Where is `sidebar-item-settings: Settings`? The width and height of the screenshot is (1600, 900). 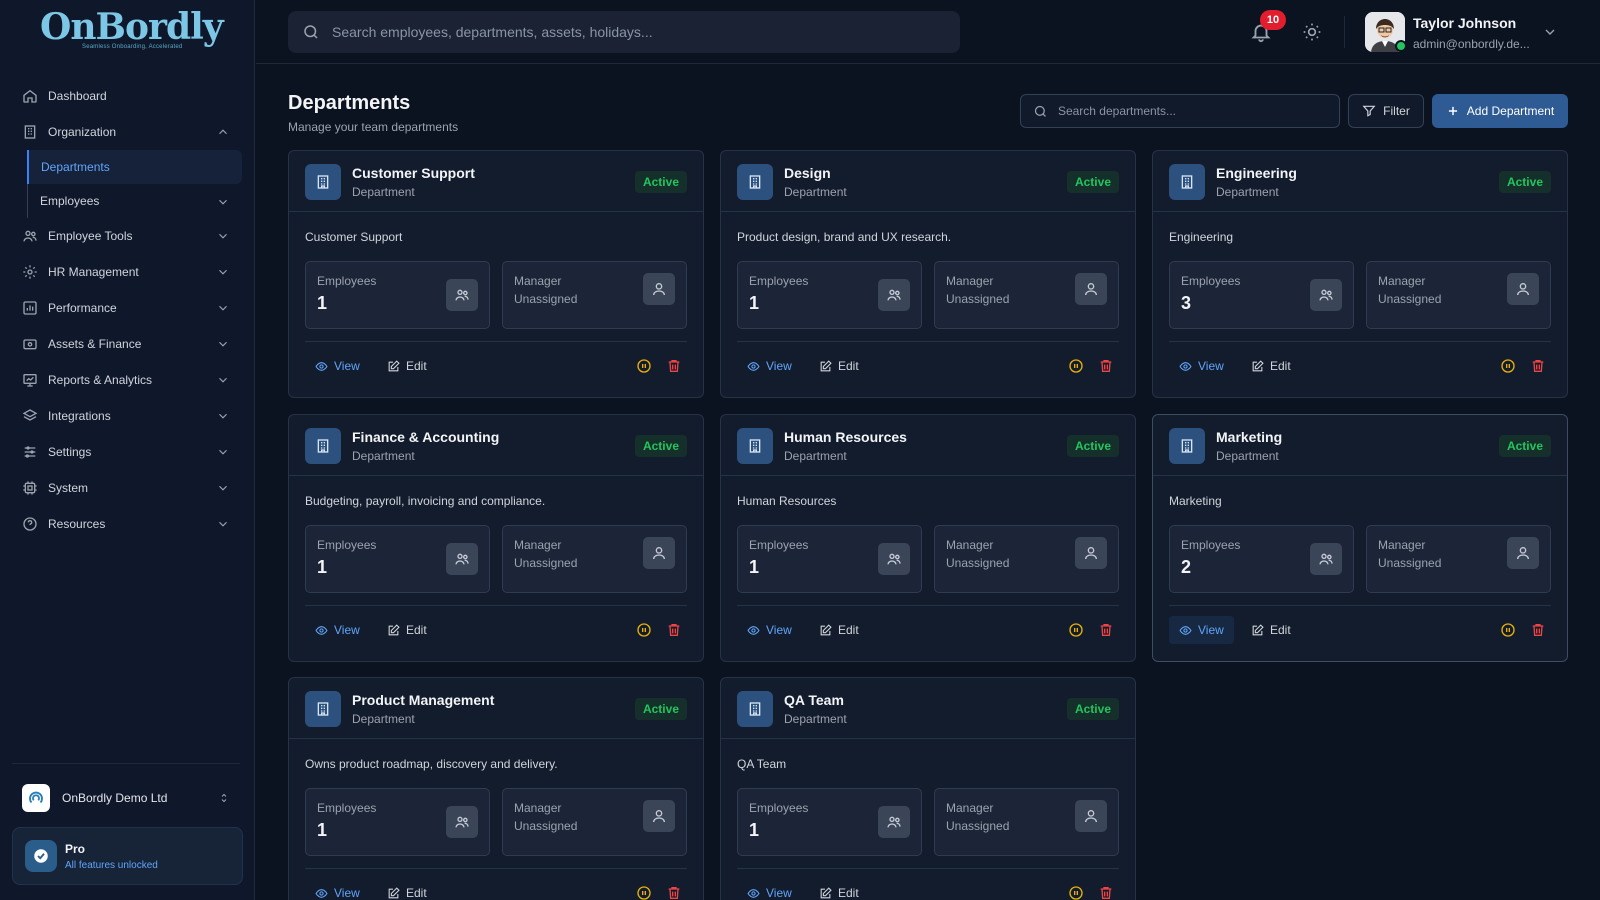
sidebar-item-settings: Settings is located at coordinates (127, 452).